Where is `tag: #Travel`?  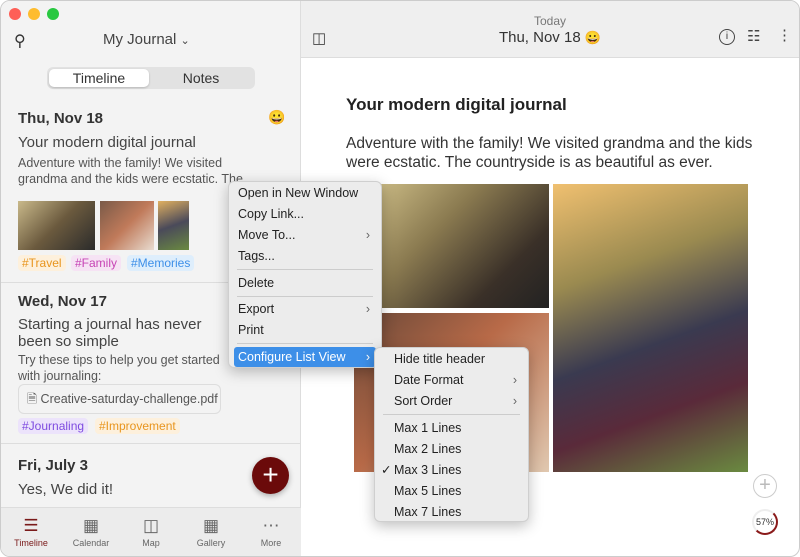 tag: #Travel is located at coordinates (42, 263).